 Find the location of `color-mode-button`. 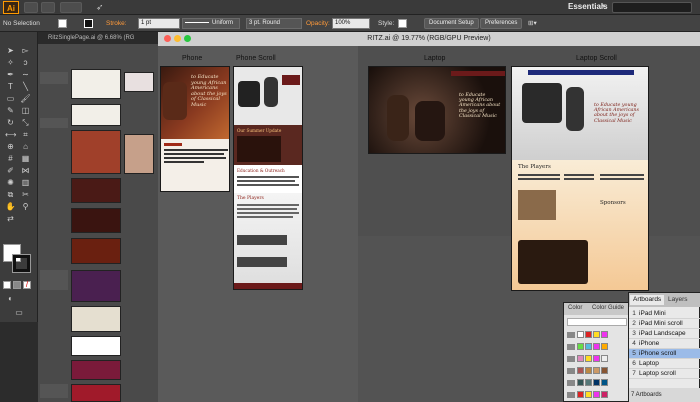

color-mode-button is located at coordinates (7, 285).